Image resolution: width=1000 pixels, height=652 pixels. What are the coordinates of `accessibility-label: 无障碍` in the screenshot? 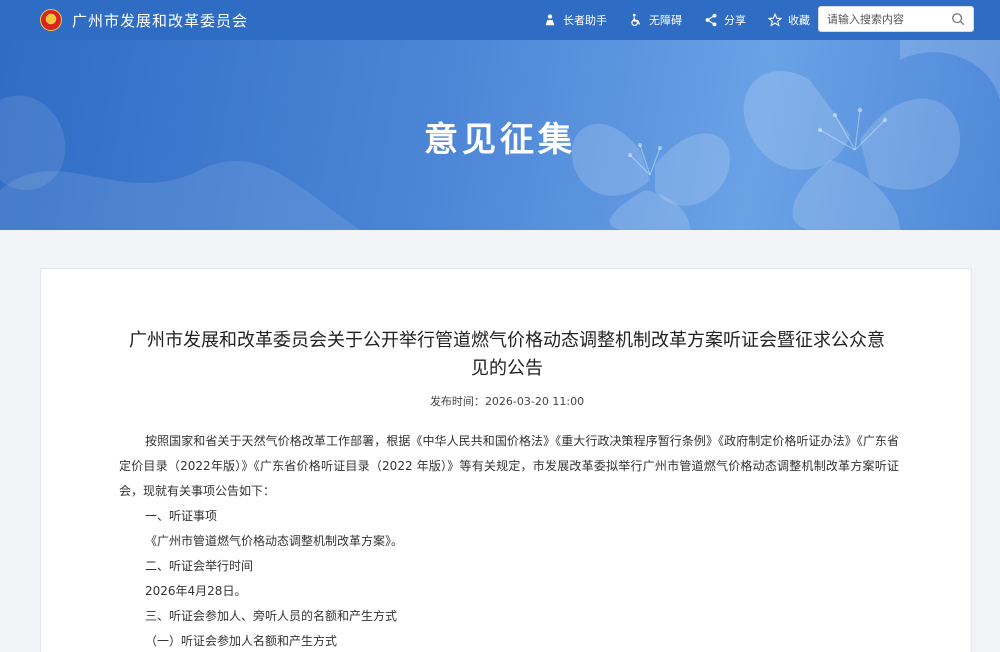 It's located at (665, 20).